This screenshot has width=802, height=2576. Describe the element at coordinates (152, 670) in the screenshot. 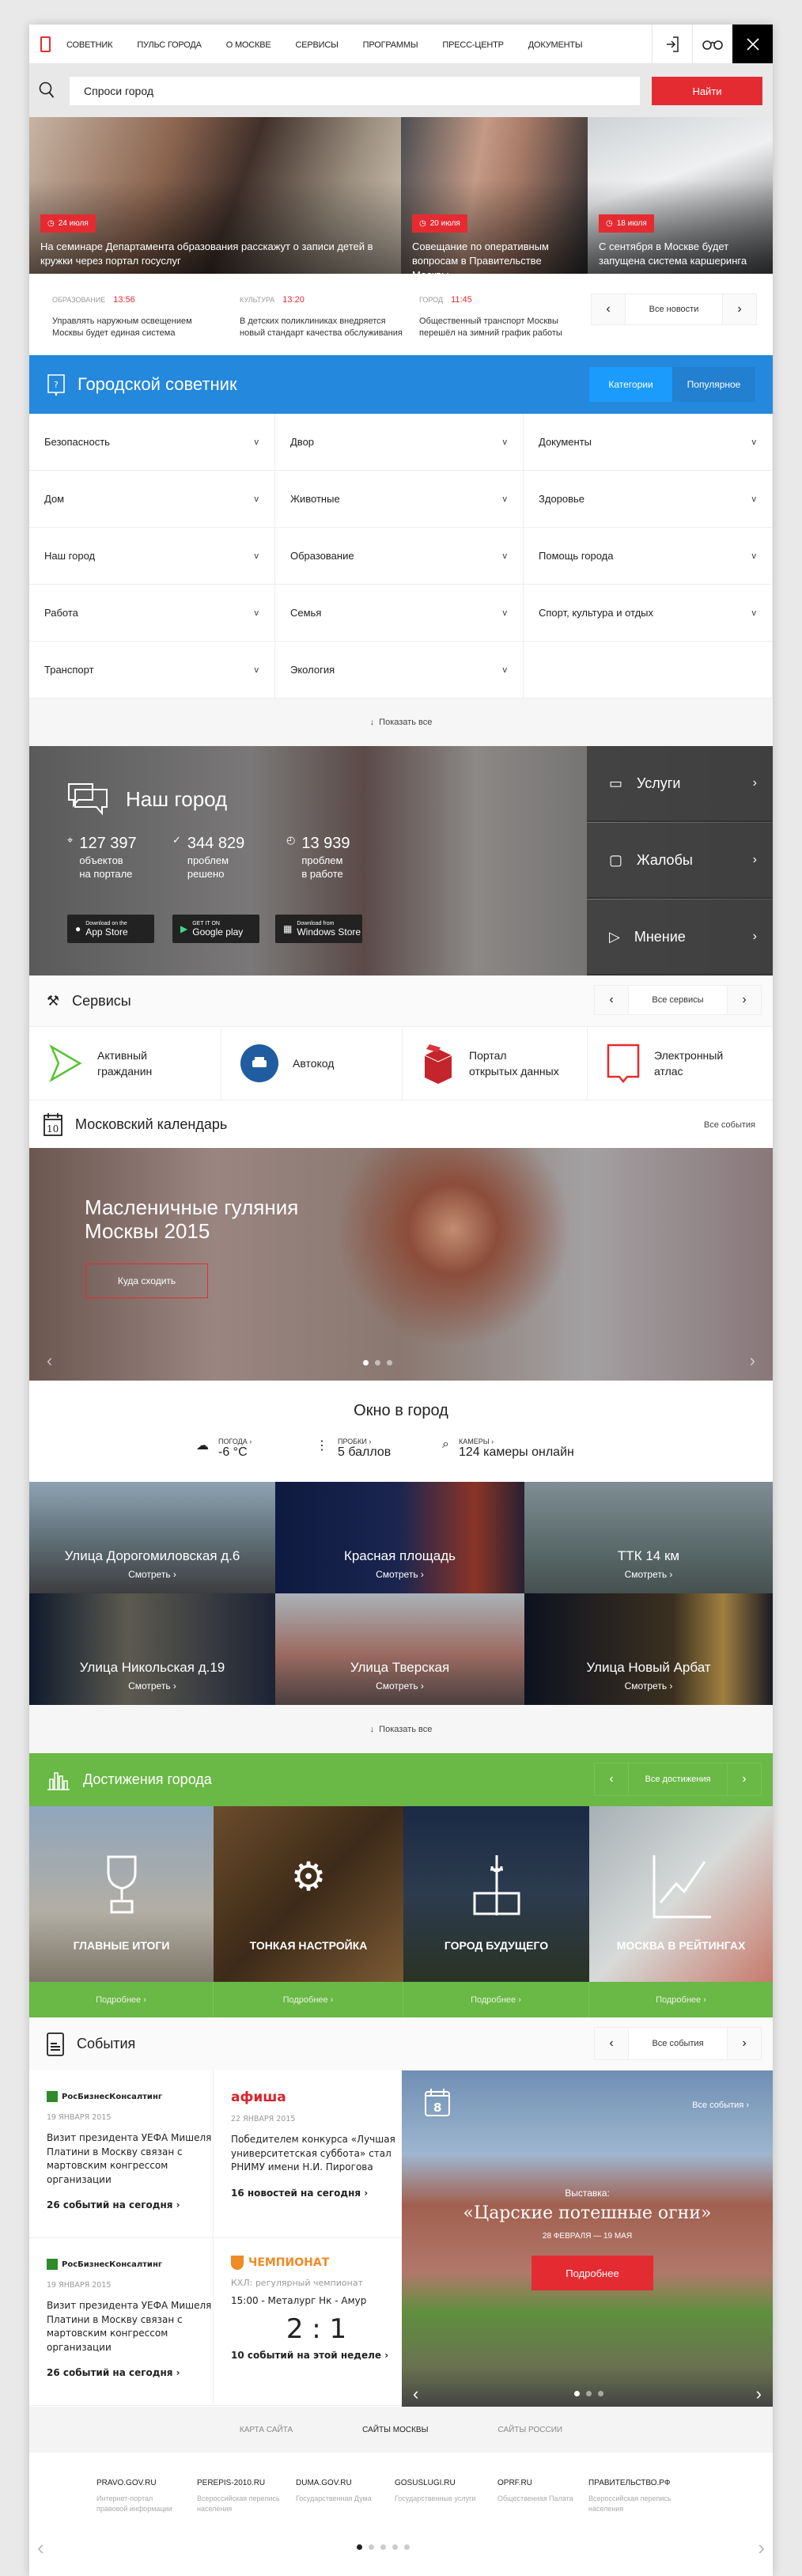

I see `category-item: Транспорт v` at that location.